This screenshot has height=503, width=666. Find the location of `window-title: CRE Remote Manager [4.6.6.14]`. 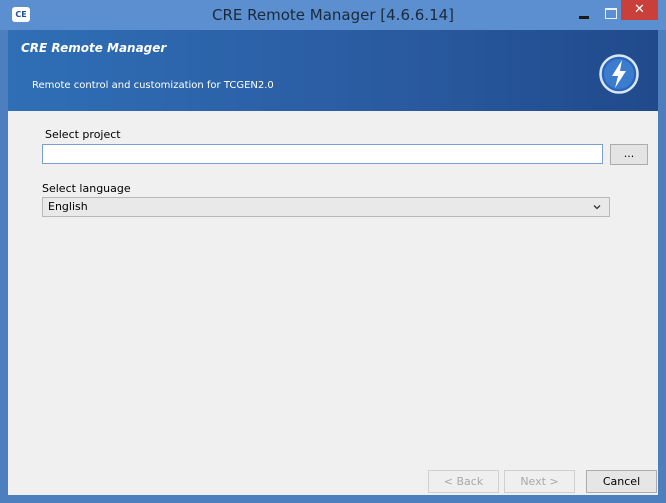

window-title: CRE Remote Manager [4.6.6.14] is located at coordinates (333, 15).